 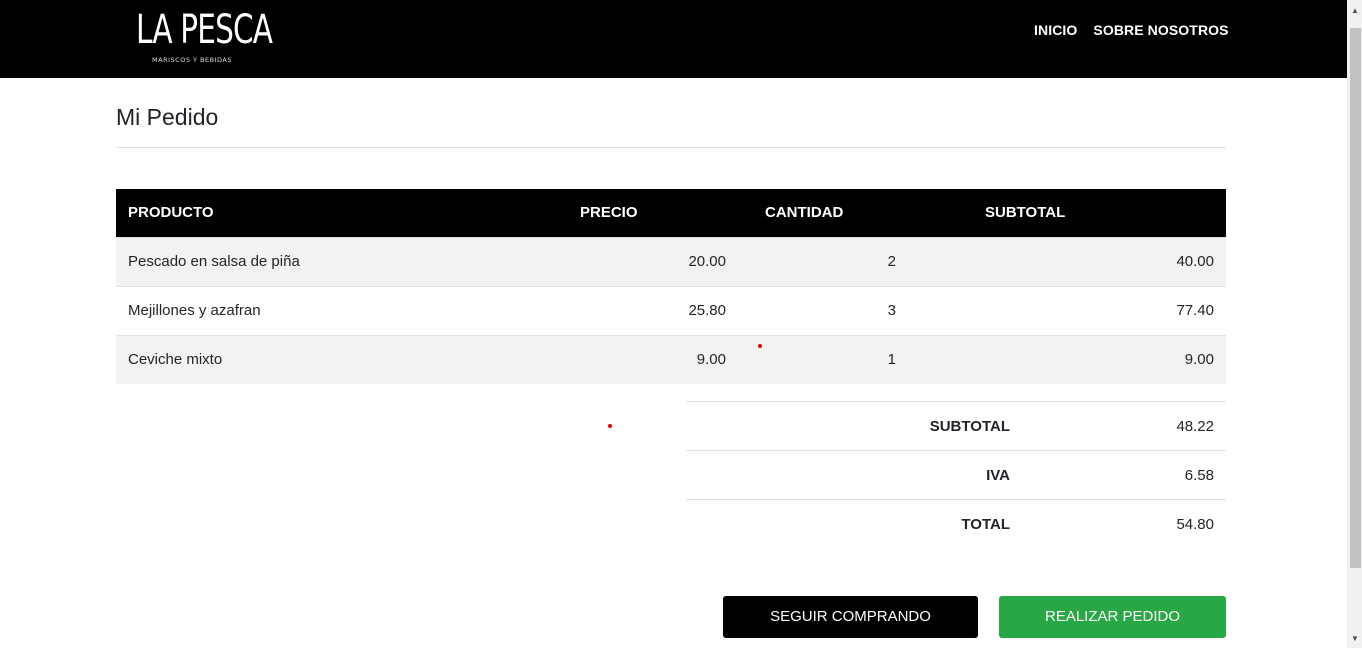 I want to click on table-row: Ceviche mixto 9.00 1 9.00, so click(x=671, y=359).